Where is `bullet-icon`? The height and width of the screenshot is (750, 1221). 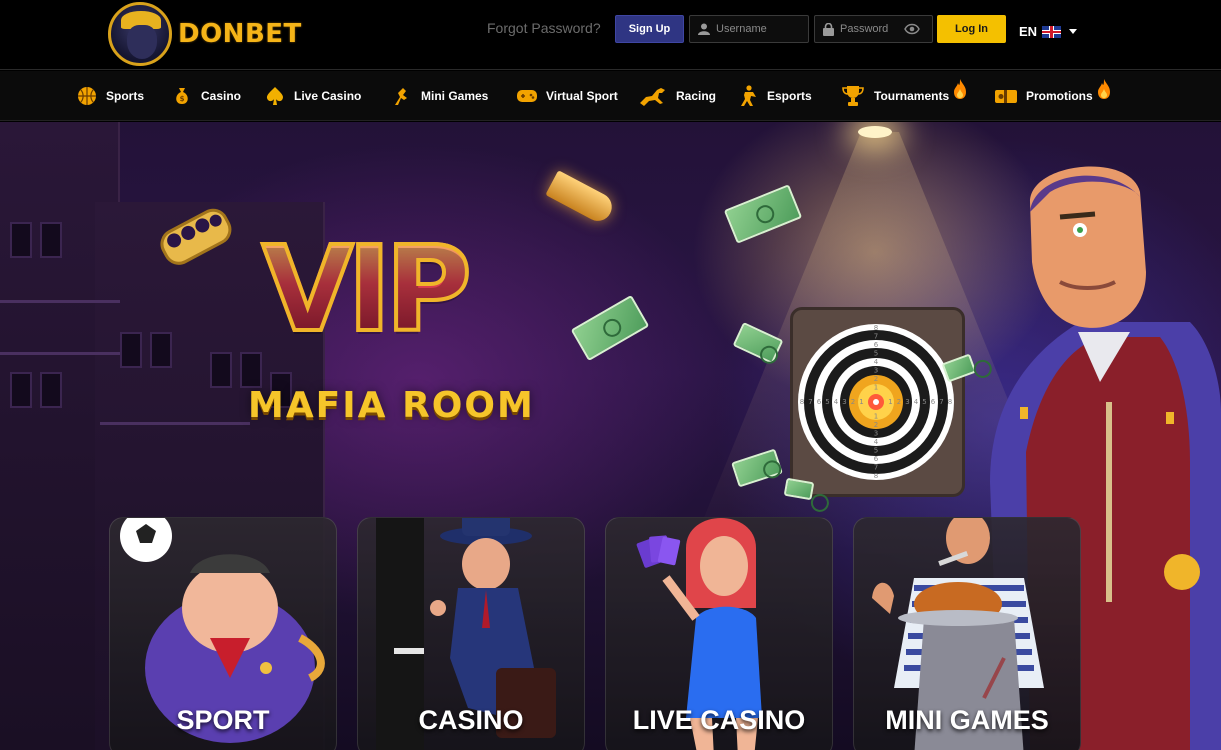 bullet-icon is located at coordinates (581, 198).